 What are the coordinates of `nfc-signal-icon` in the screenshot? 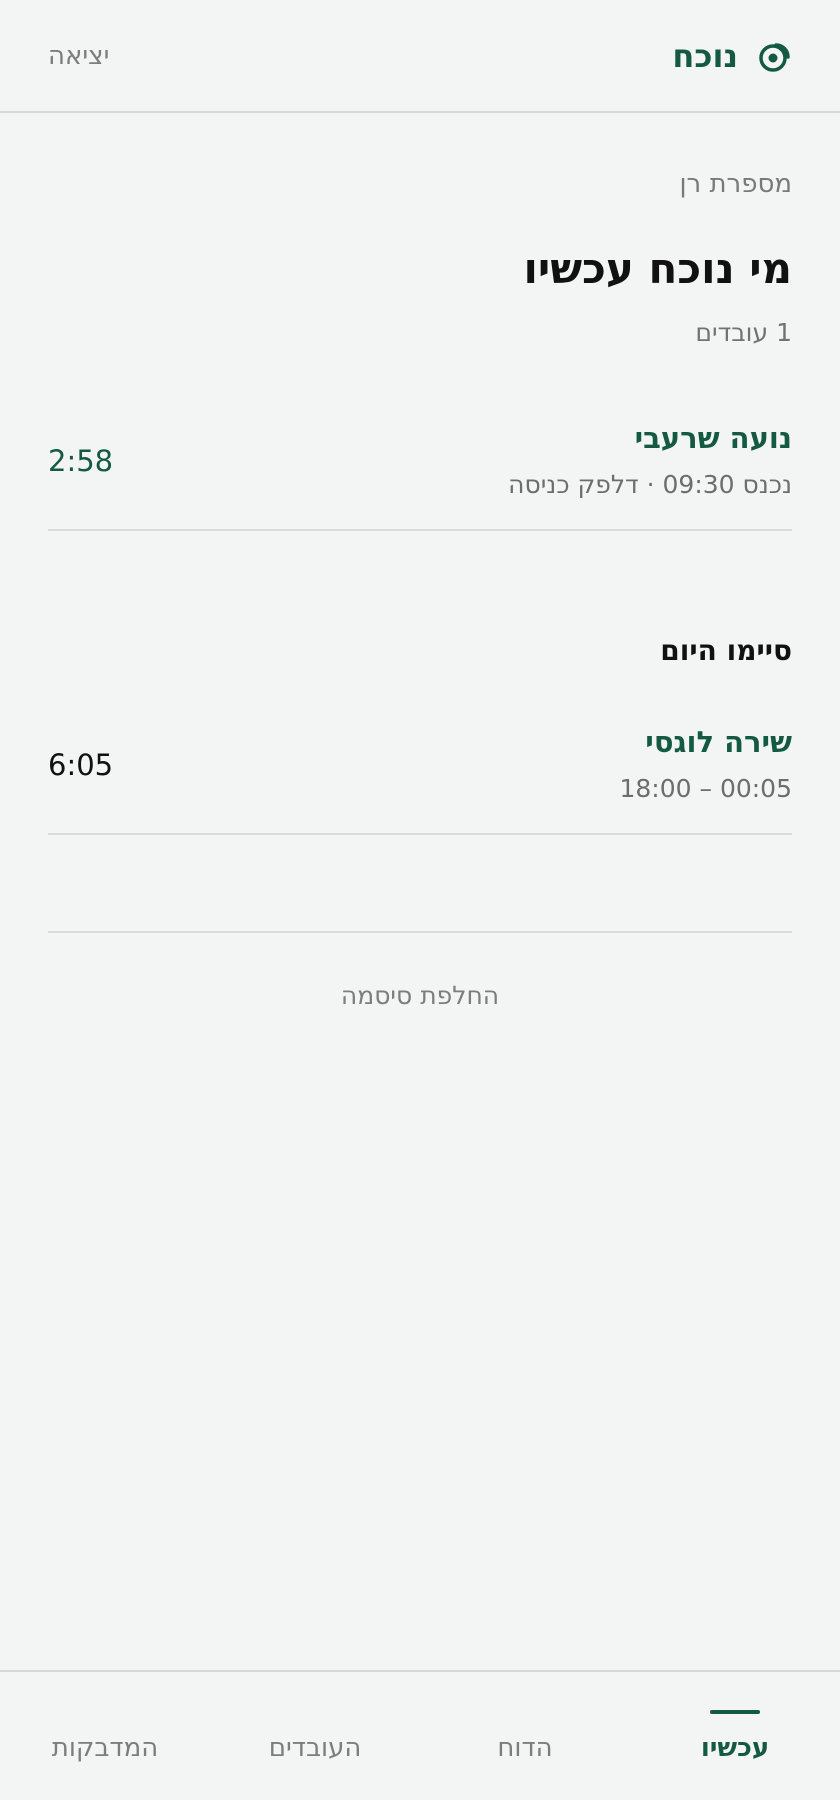 It's located at (775, 56).